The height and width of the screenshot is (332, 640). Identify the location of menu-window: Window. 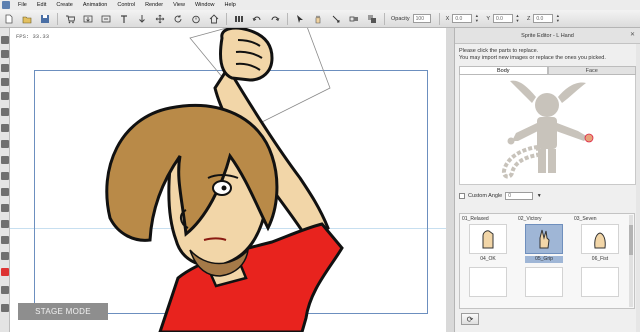
(205, 5).